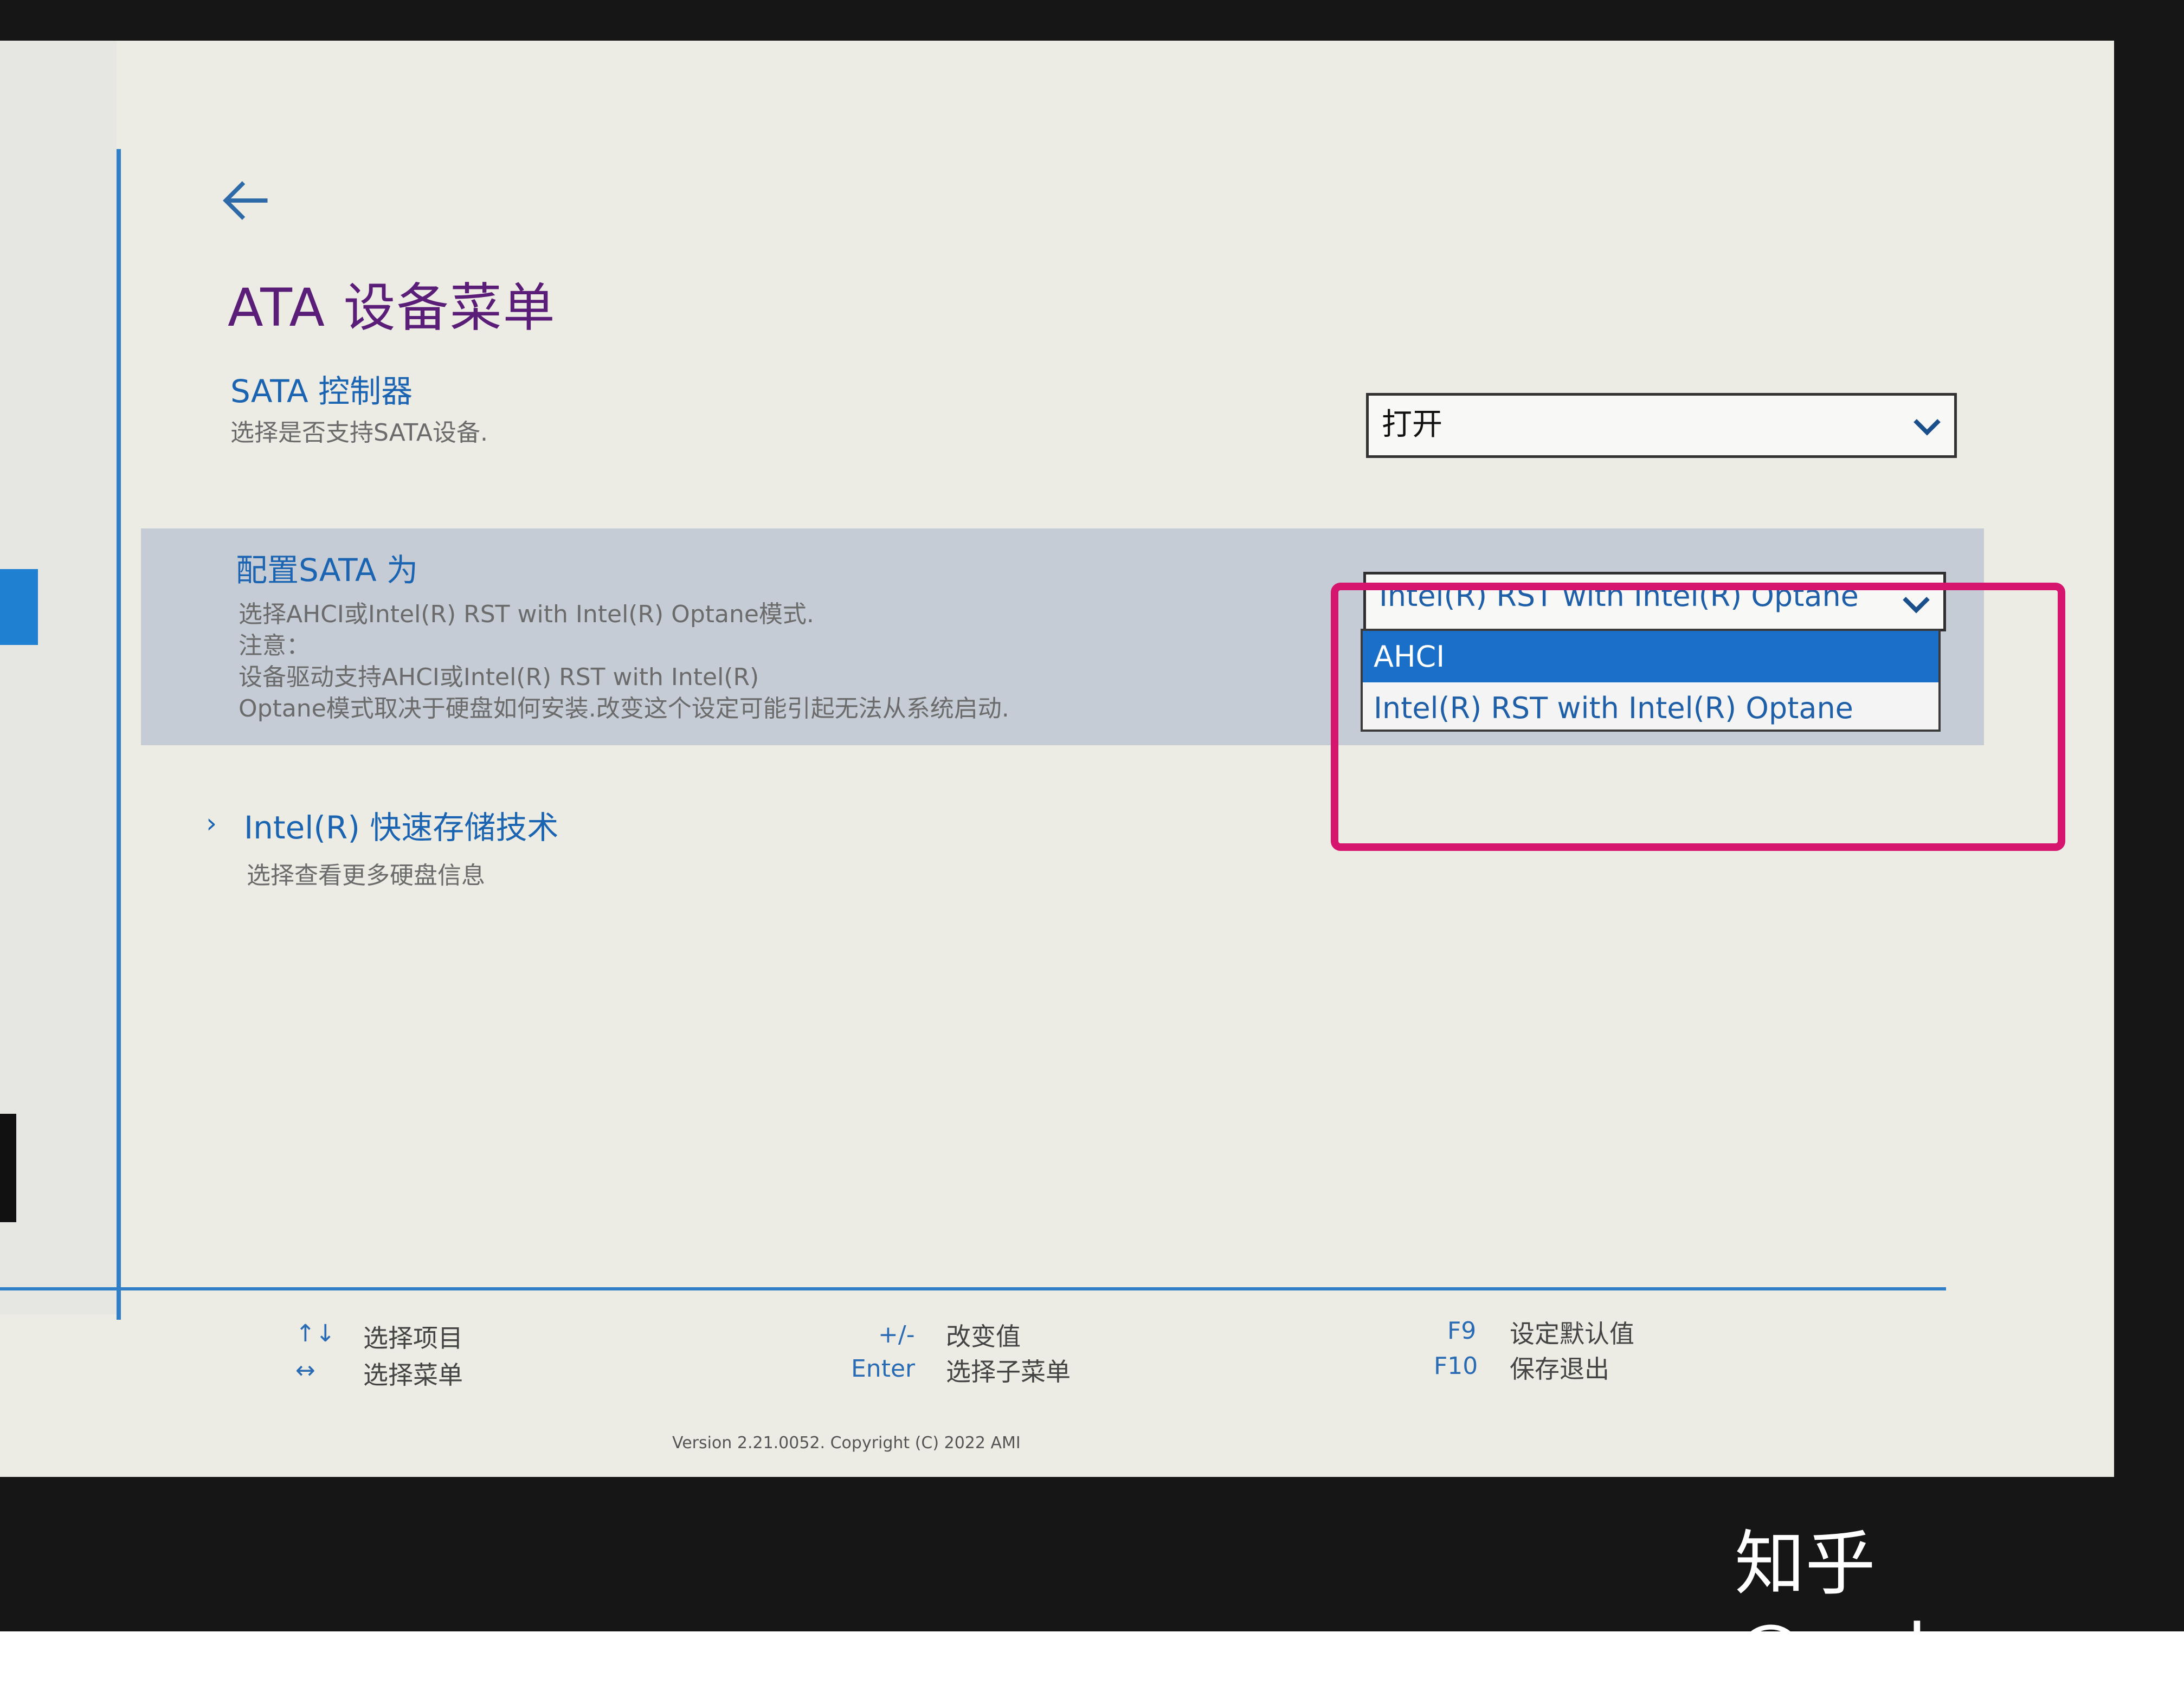  Describe the element at coordinates (499, 677) in the screenshot. I see `description-line: 设备驱动支持AHCI或Intel(R) RST with Intel(R)` at that location.